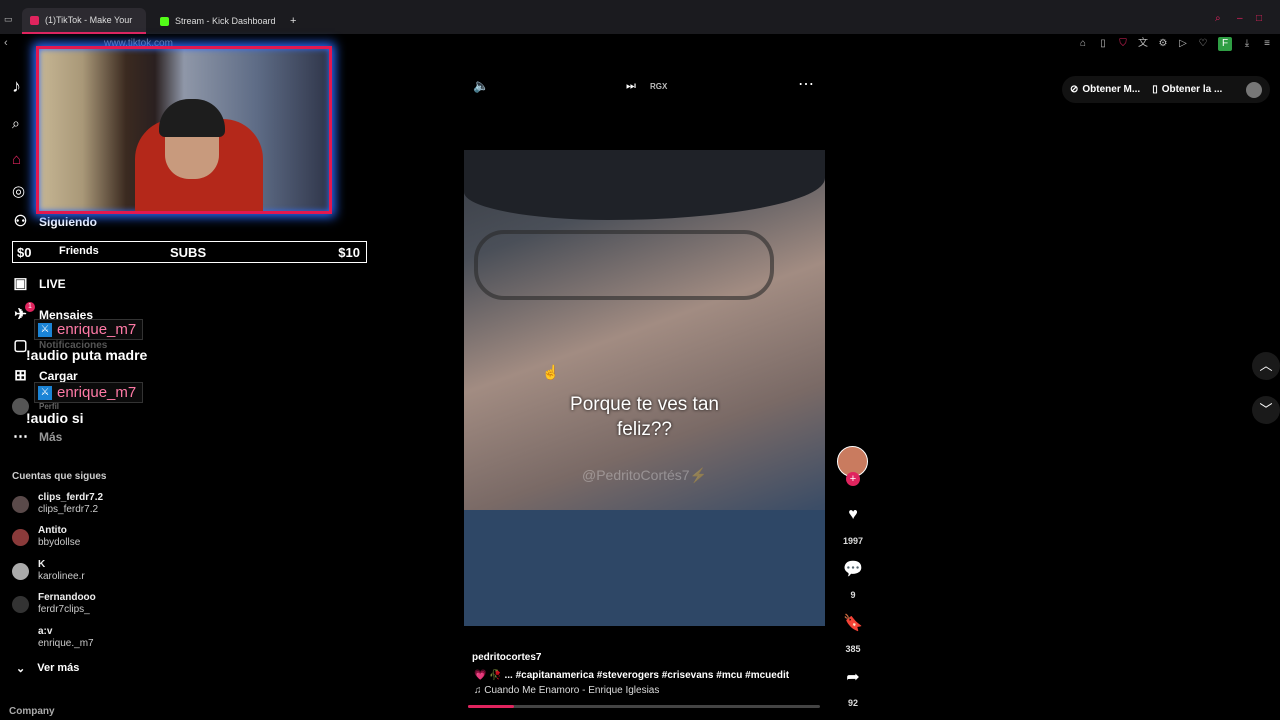 This screenshot has height=720, width=1280. I want to click on video-cap-shape, so click(644, 185).